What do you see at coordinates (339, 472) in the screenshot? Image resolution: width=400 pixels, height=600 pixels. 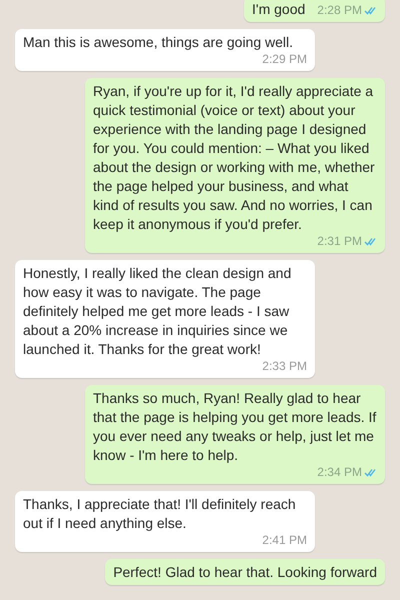 I see `message-time: 2:34 PM` at bounding box center [339, 472].